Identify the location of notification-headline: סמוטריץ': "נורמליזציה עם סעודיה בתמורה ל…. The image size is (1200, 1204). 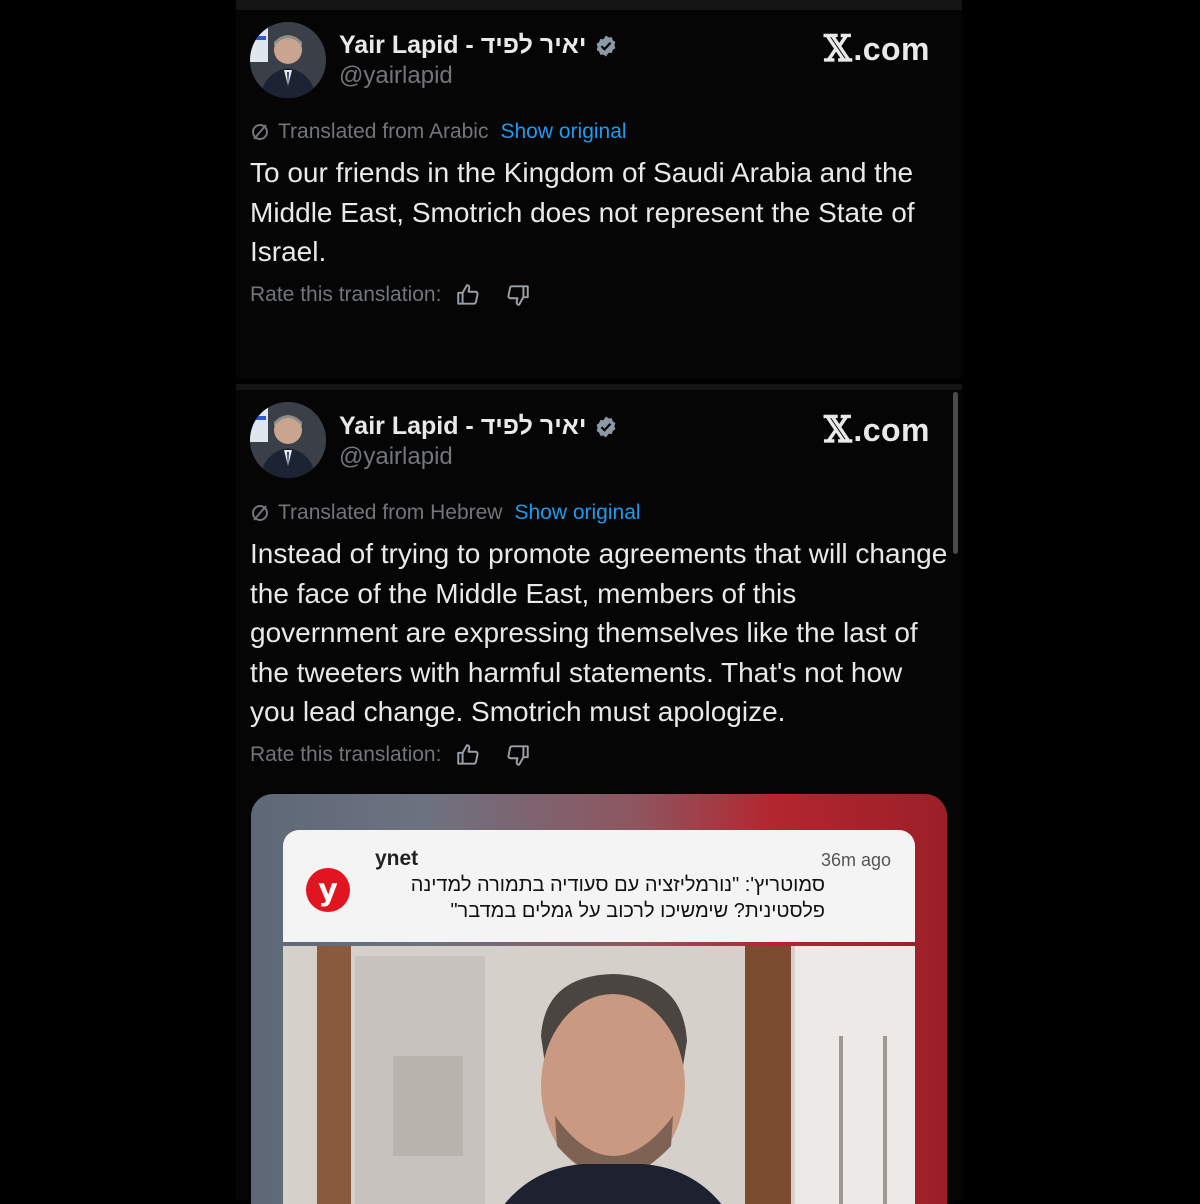
(617, 898).